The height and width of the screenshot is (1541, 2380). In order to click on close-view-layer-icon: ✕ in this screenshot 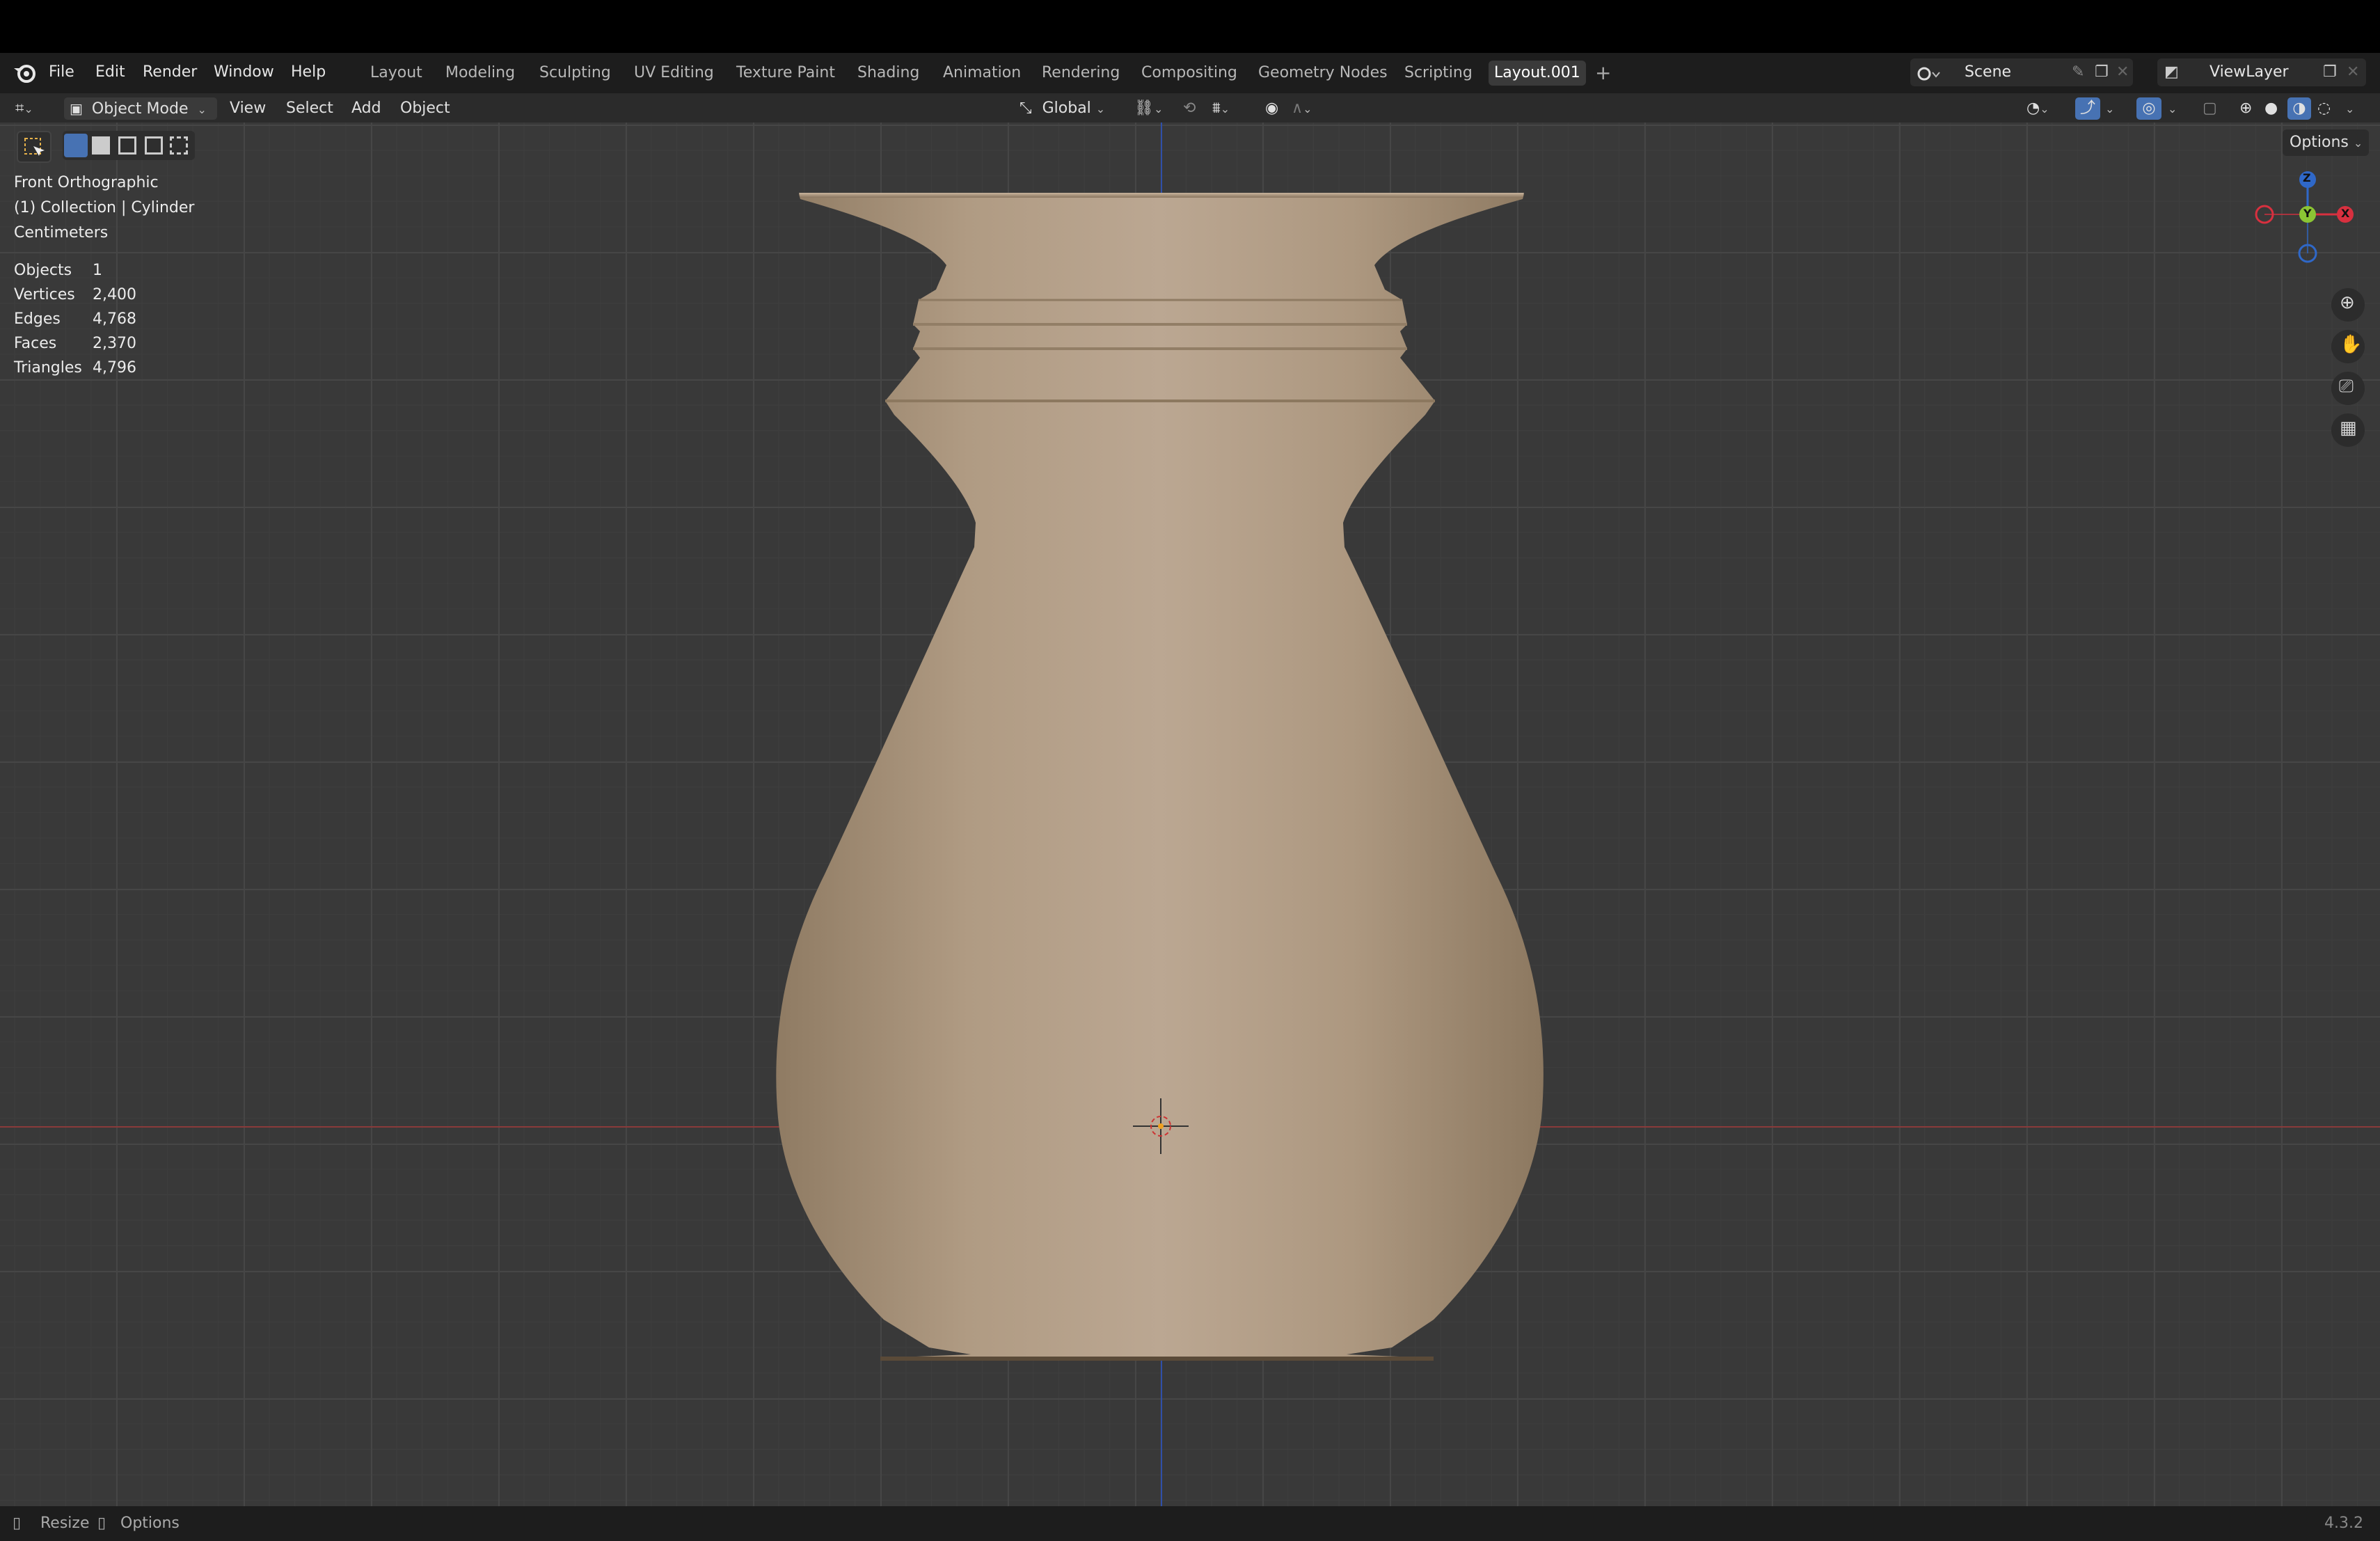, I will do `click(2353, 72)`.